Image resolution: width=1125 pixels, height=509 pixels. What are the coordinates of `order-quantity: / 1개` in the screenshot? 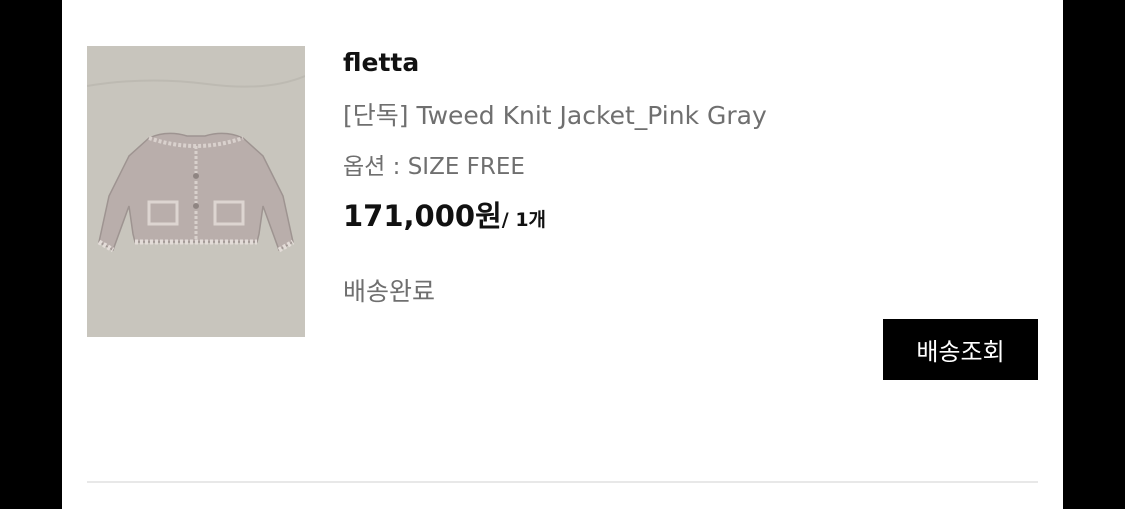 It's located at (524, 220).